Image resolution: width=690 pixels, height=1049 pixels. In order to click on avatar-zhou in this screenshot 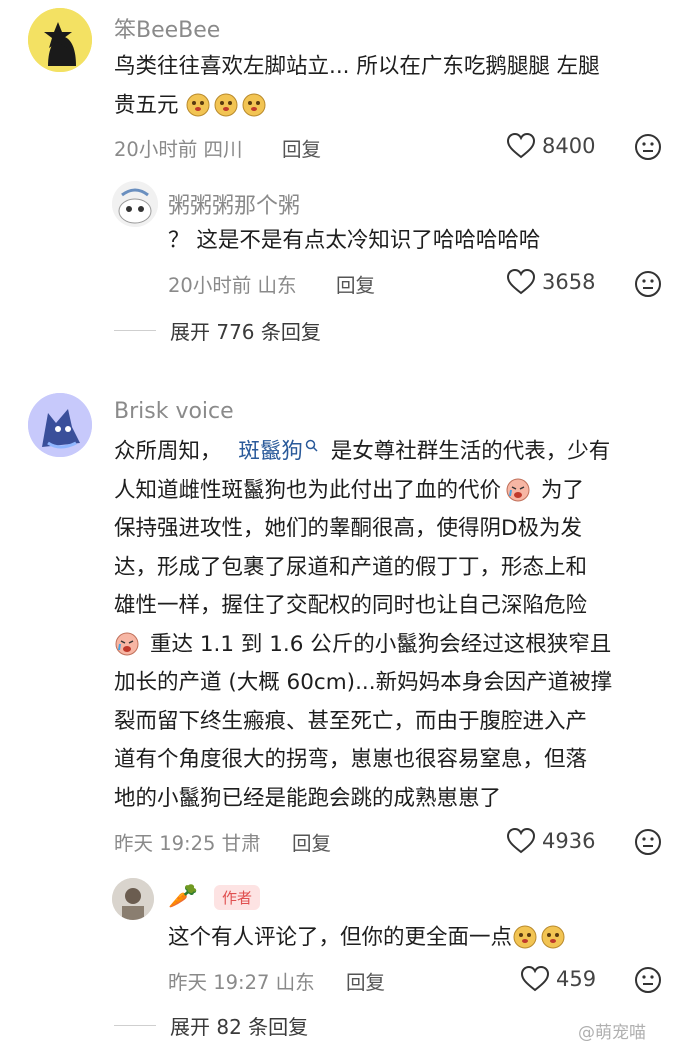, I will do `click(135, 204)`.